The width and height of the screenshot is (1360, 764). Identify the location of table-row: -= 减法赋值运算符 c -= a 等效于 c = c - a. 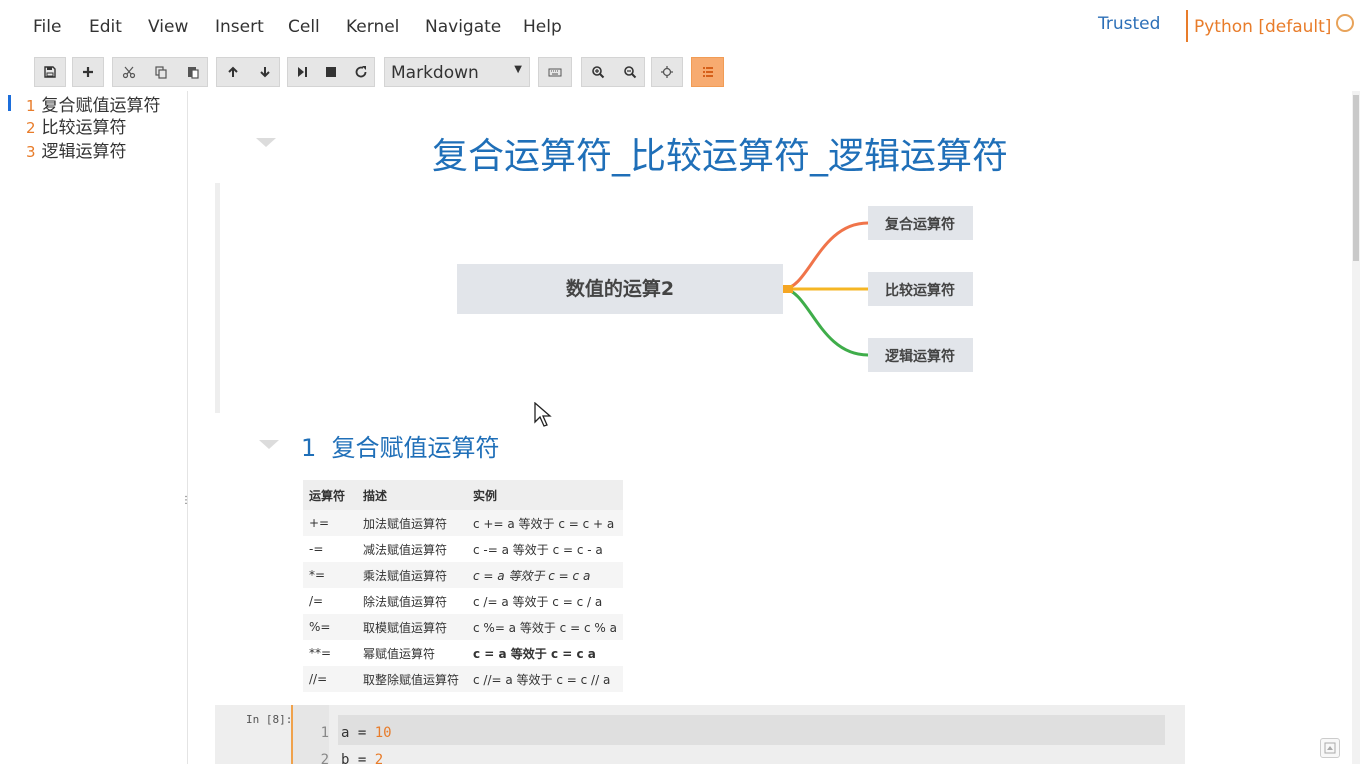
(463, 549).